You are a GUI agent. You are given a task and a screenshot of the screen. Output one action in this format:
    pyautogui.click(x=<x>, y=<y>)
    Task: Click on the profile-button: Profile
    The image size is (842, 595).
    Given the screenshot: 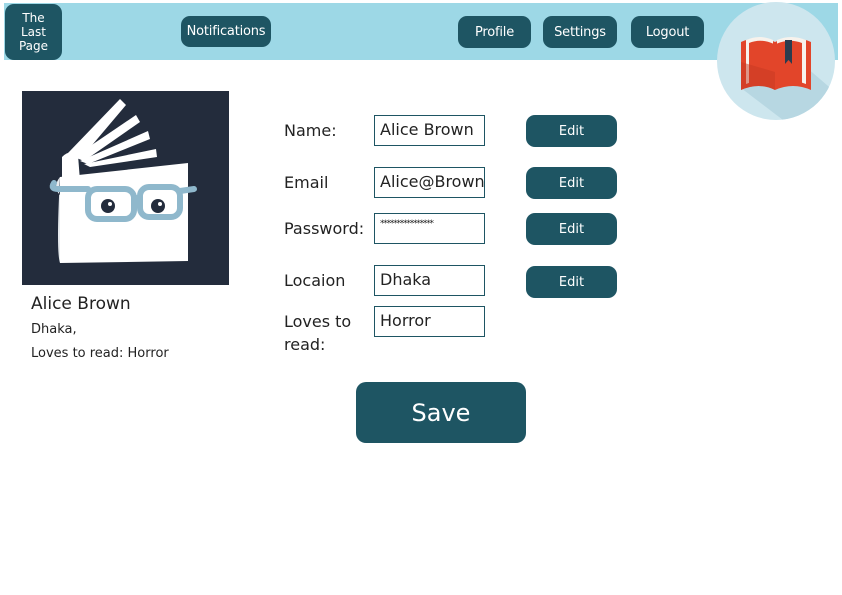 What is the action you would take?
    pyautogui.click(x=494, y=32)
    